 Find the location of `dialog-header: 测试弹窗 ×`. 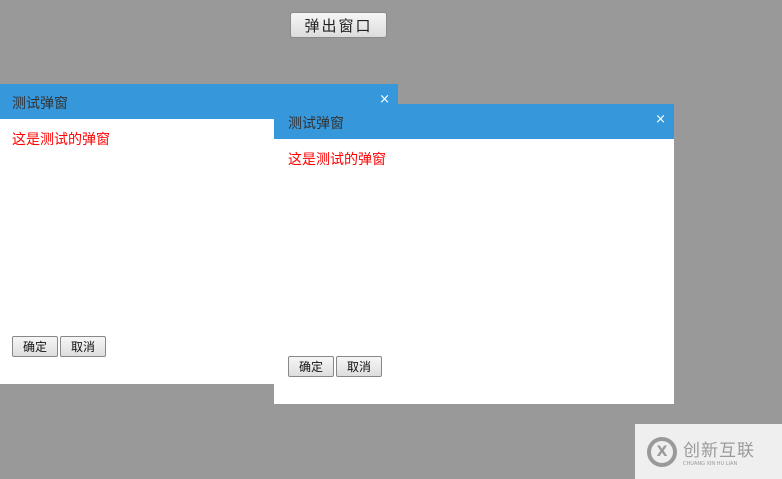

dialog-header: 测试弹窗 × is located at coordinates (474, 121).